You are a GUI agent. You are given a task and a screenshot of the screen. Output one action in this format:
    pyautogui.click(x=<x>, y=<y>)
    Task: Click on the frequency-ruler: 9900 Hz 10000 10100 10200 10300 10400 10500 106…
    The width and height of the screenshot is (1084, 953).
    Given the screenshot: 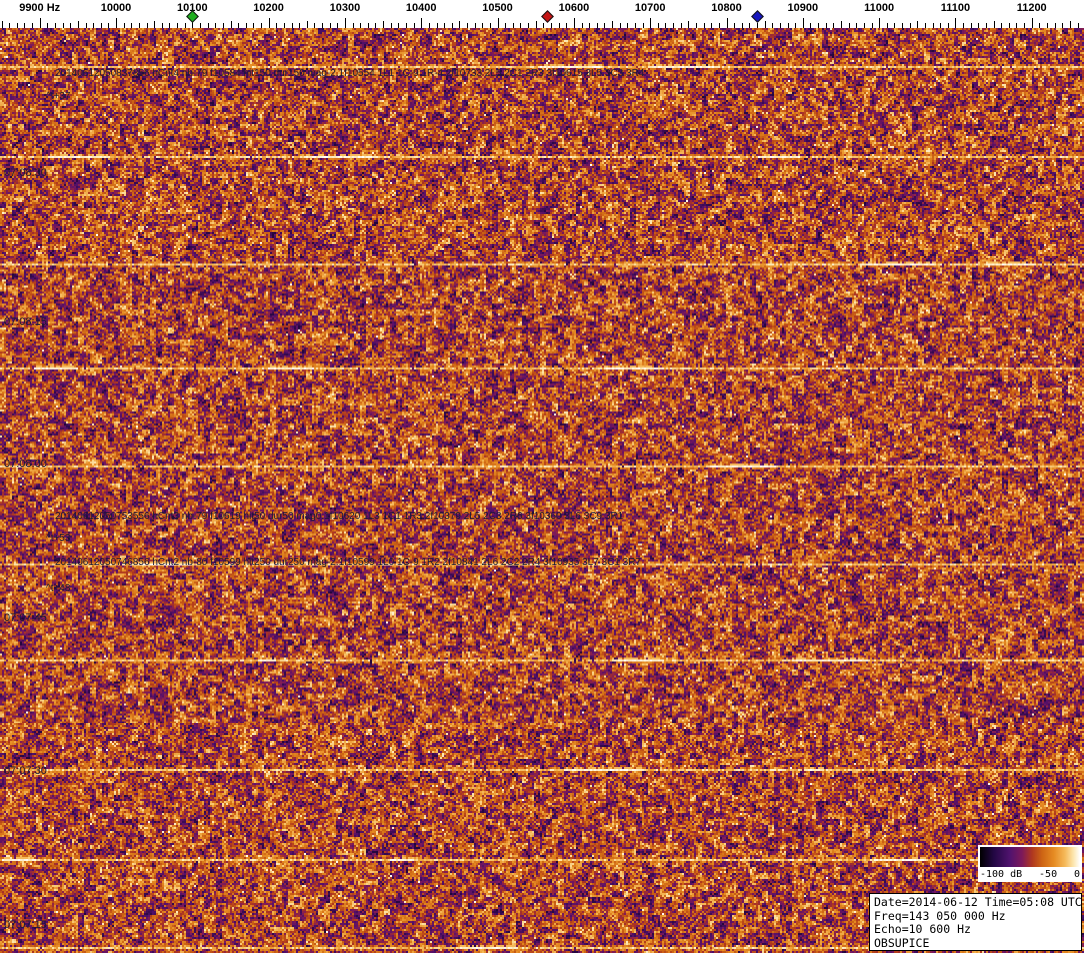 What is the action you would take?
    pyautogui.click(x=542, y=14)
    